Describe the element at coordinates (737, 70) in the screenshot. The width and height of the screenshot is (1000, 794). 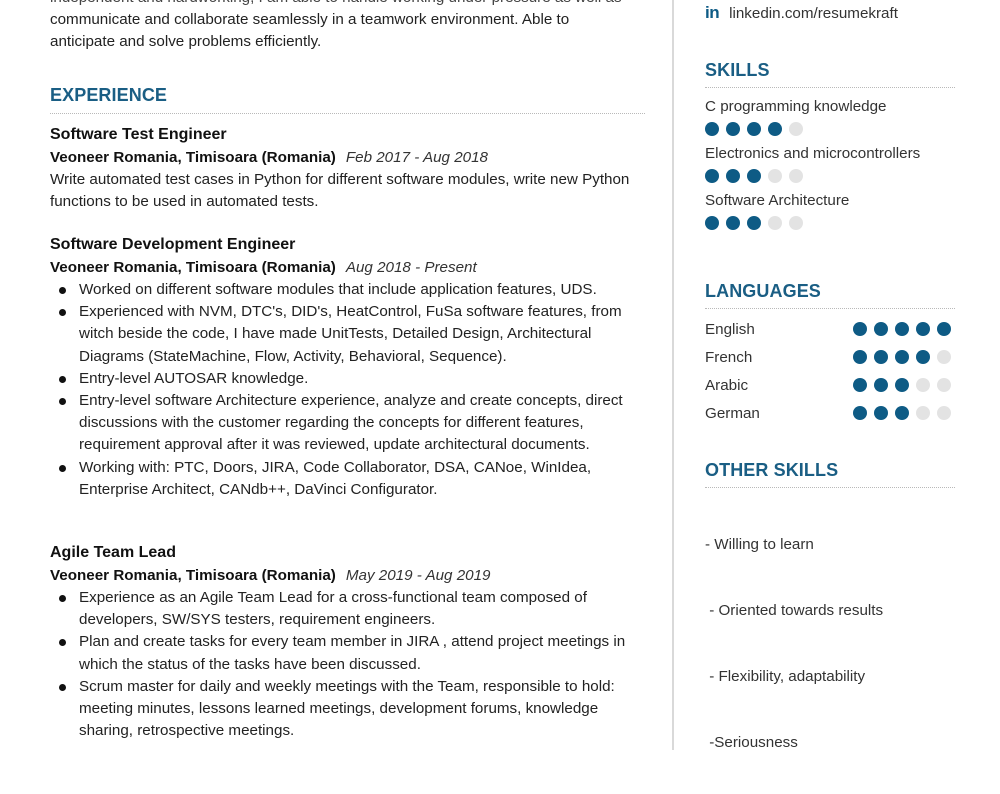
I see `skills-heading: SKILLS` at that location.